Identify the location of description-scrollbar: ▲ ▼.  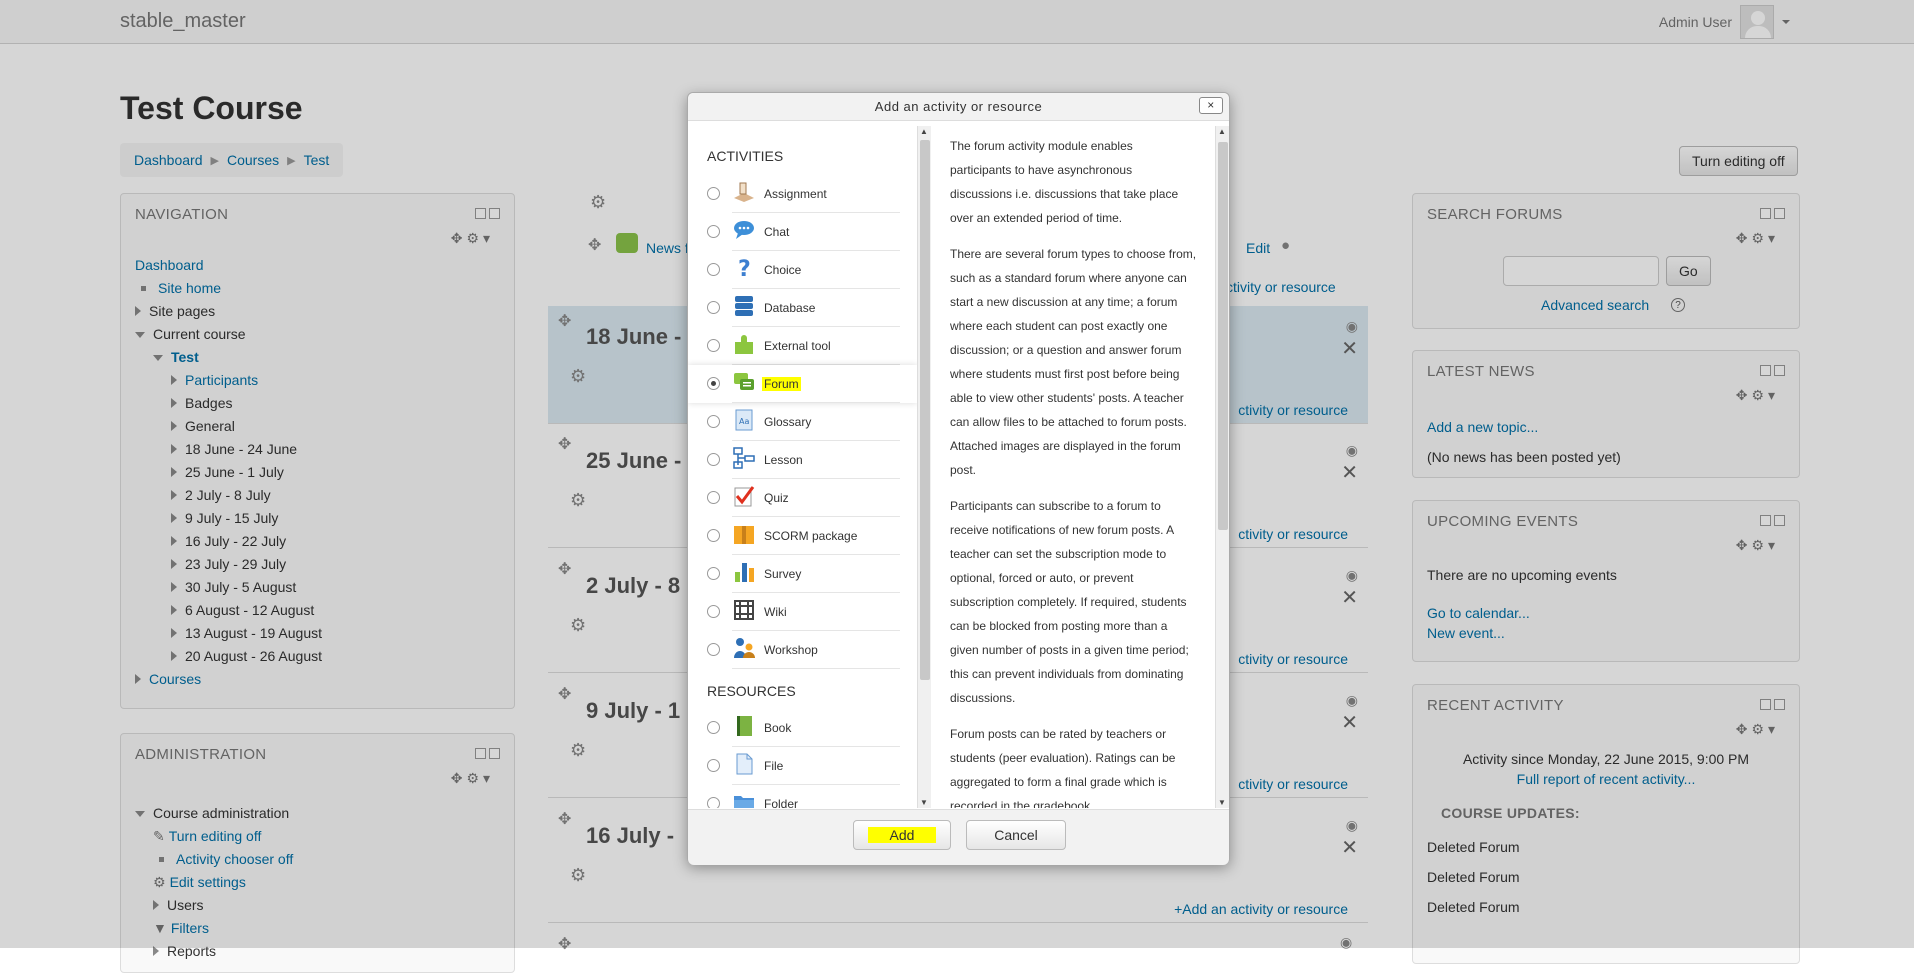
(1222, 467).